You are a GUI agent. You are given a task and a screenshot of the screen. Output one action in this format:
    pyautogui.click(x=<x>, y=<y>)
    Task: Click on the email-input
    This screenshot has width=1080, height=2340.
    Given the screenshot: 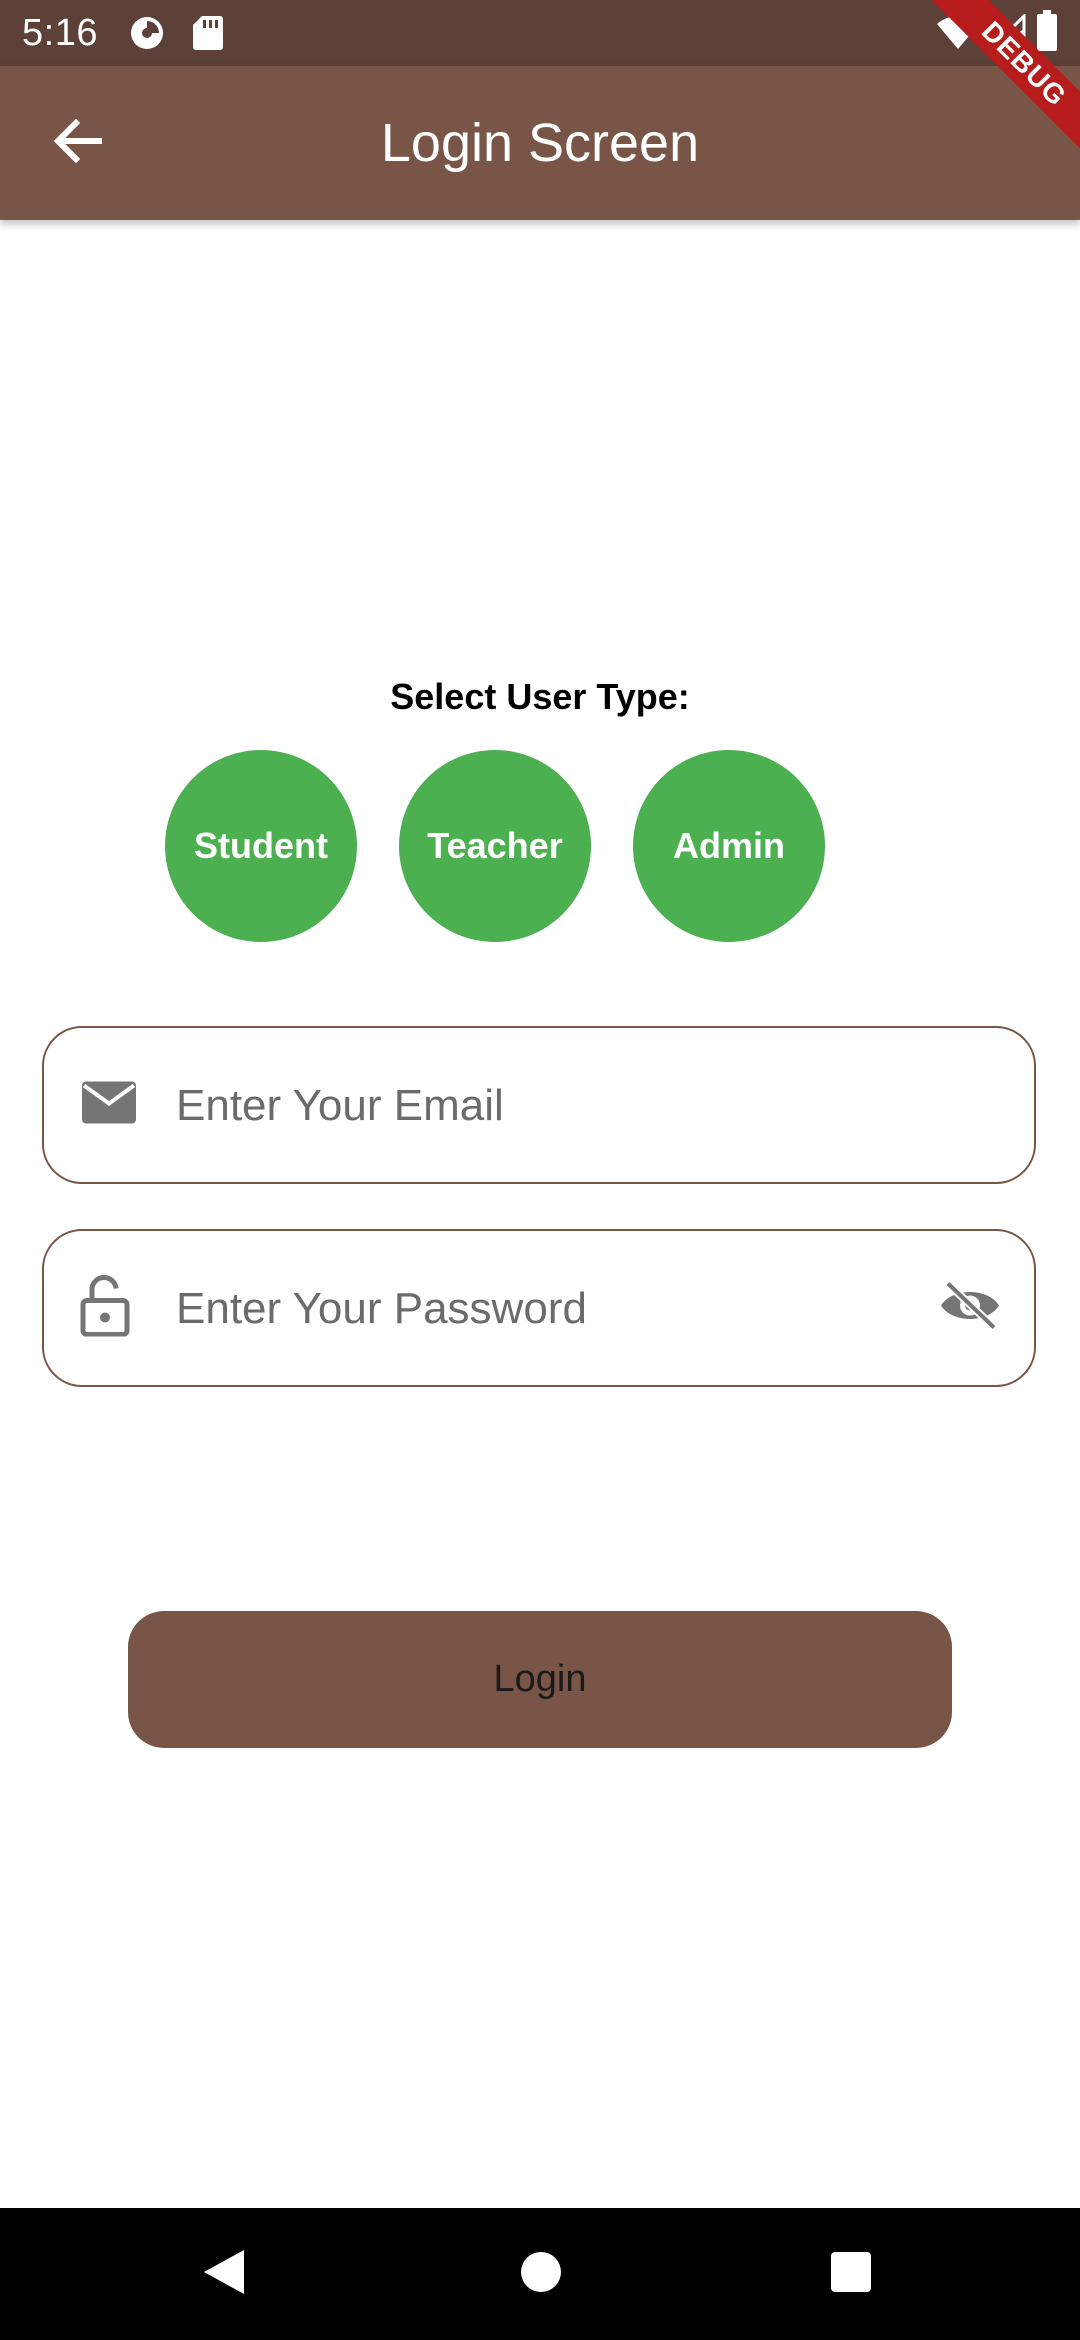 What is the action you would take?
    pyautogui.click(x=556, y=1106)
    